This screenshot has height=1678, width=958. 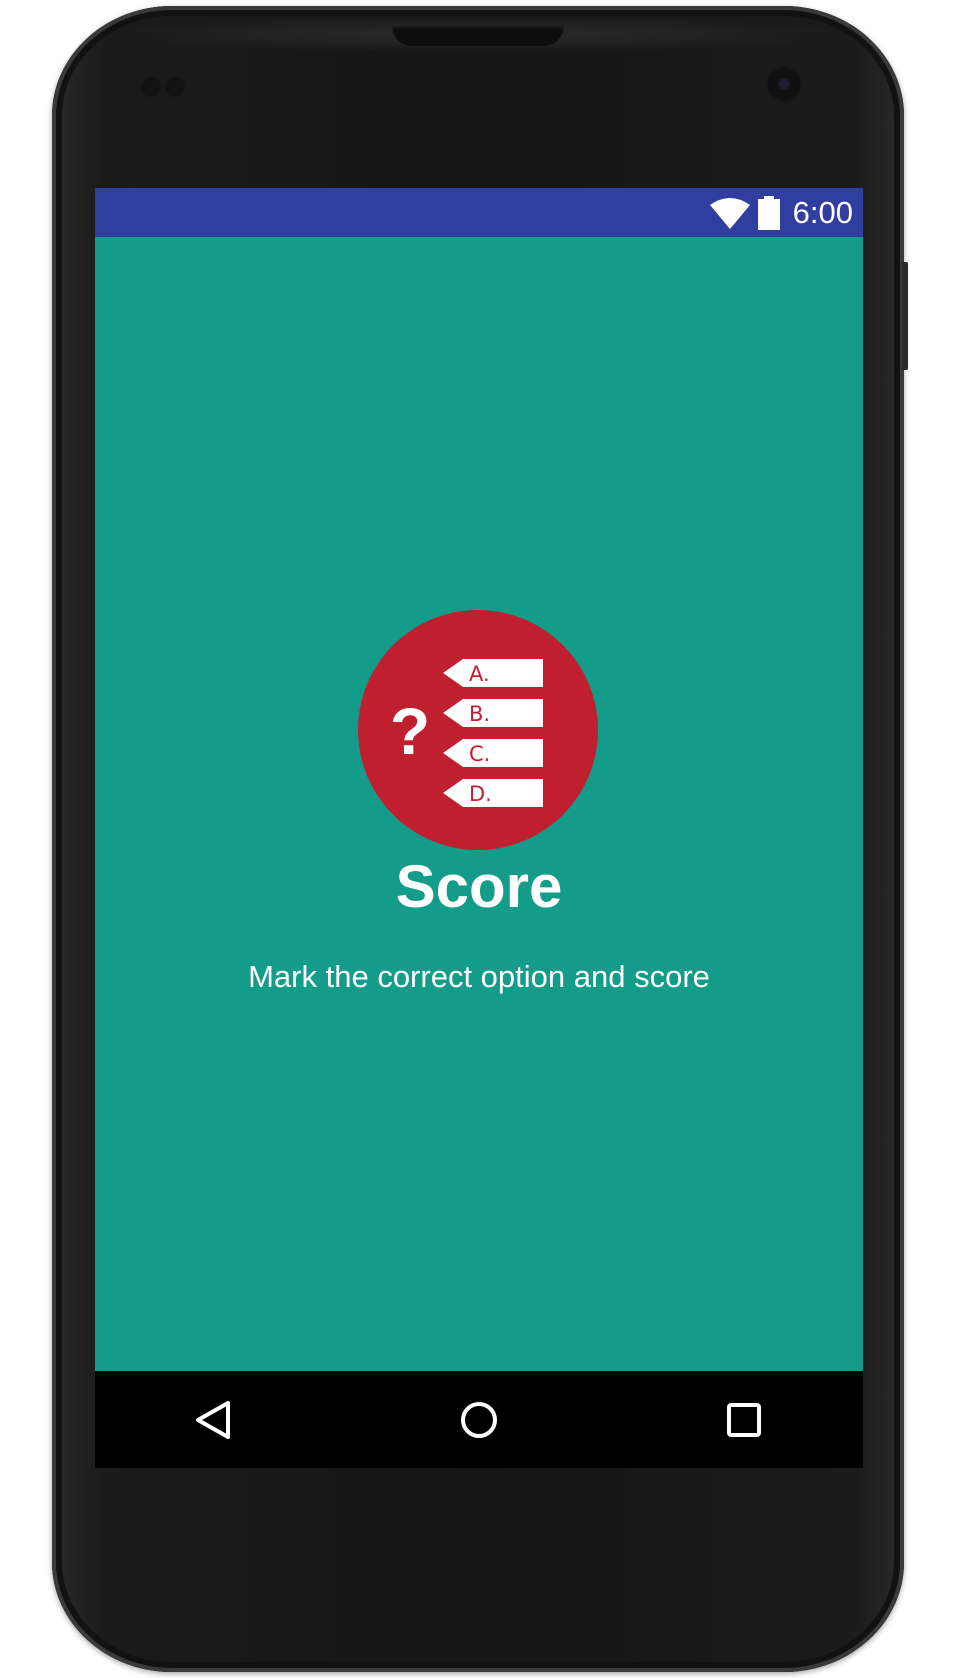 What do you see at coordinates (480, 794) in the screenshot?
I see `option-label-d: D.` at bounding box center [480, 794].